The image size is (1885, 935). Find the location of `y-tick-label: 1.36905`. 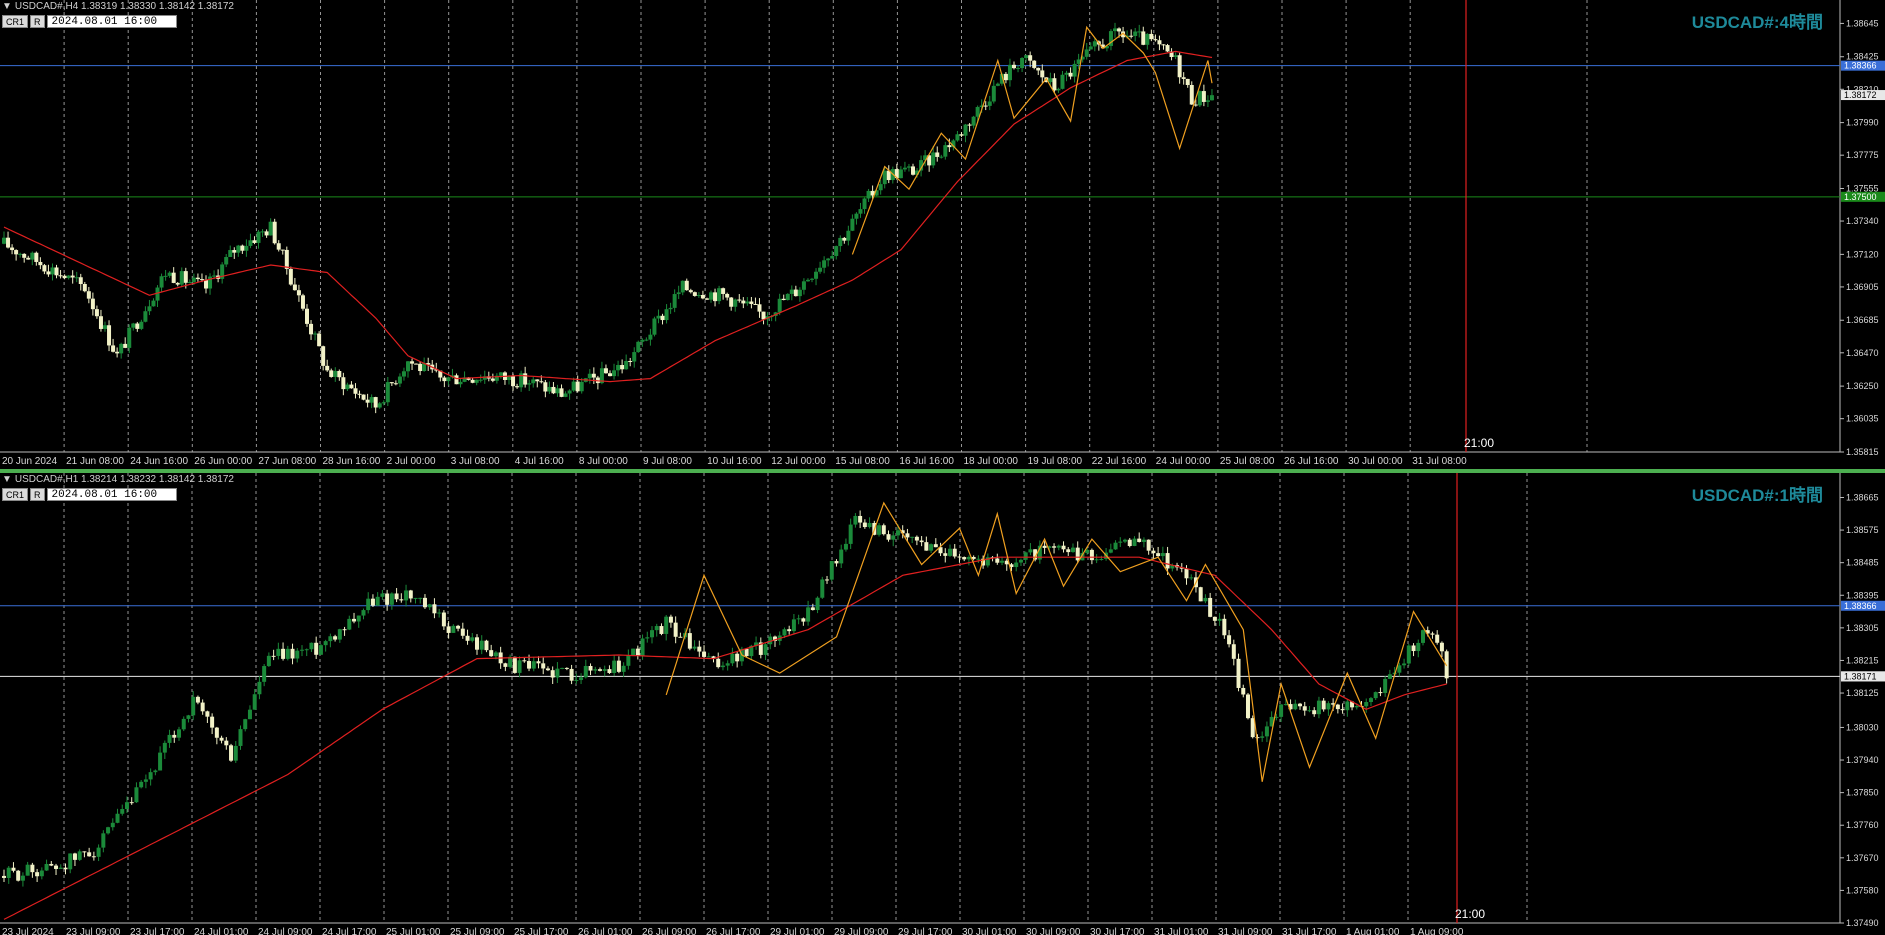

y-tick-label: 1.36905 is located at coordinates (1862, 287).